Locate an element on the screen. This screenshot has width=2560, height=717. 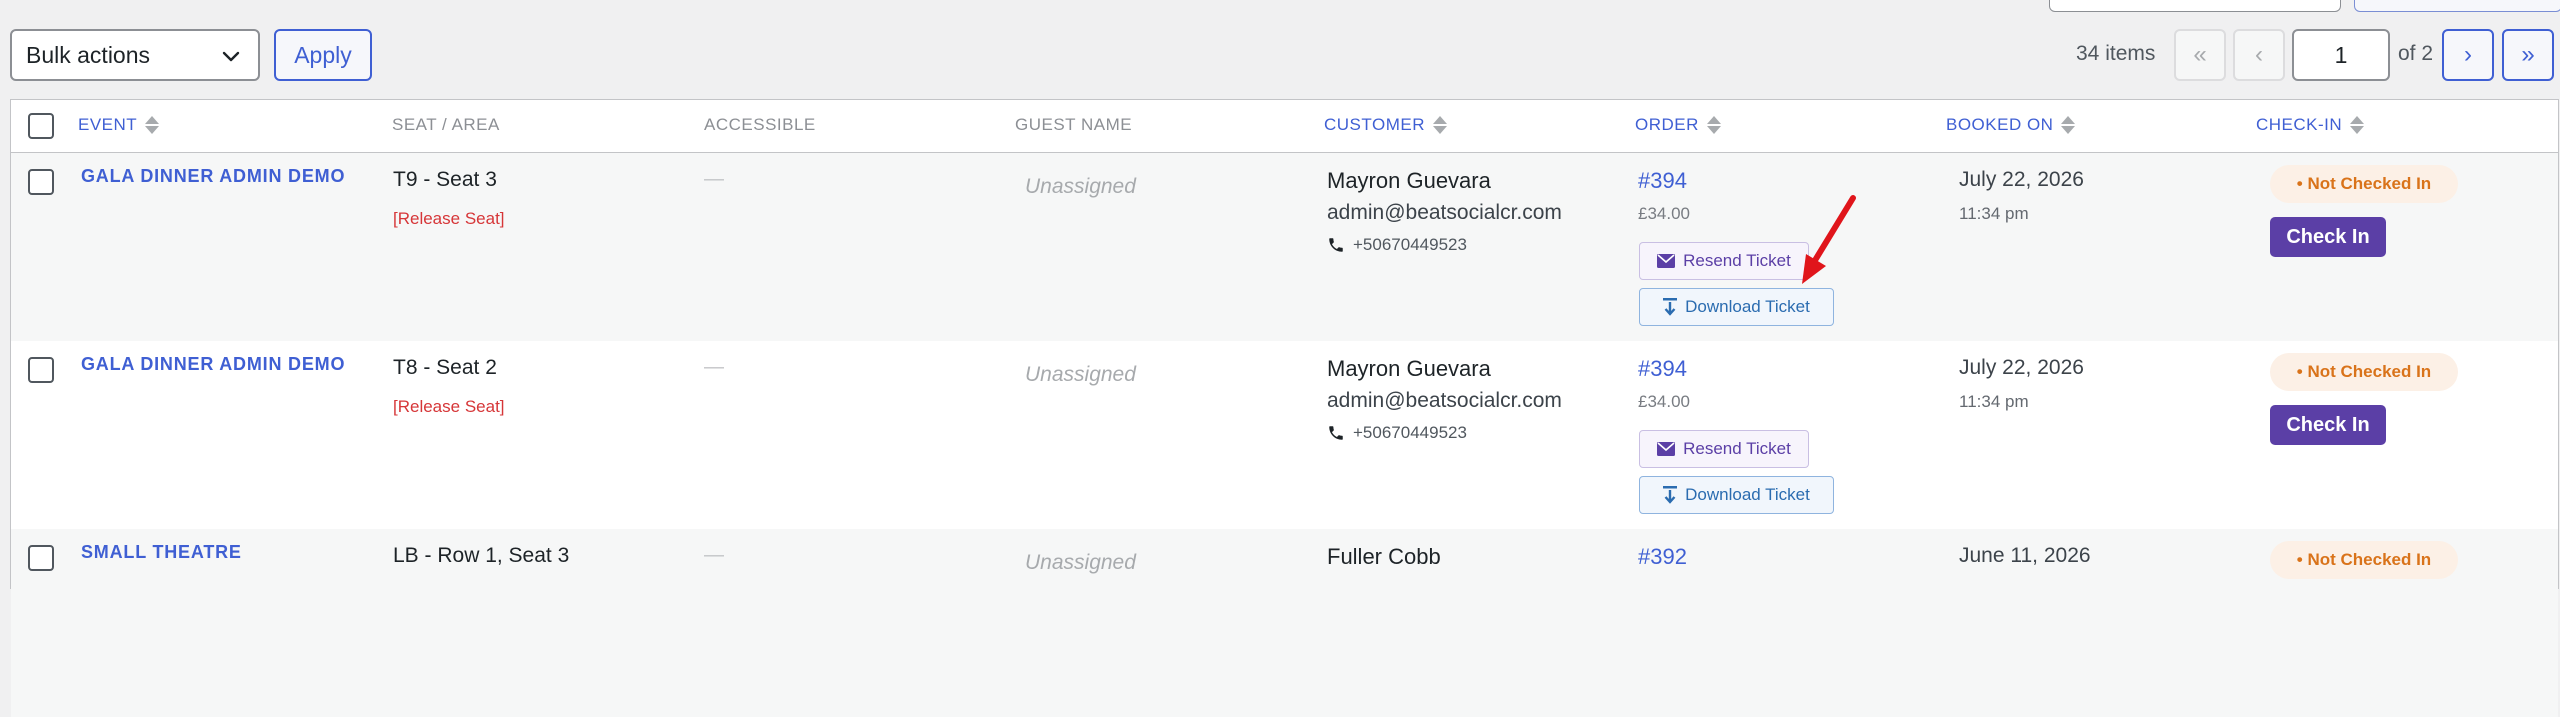
bulk-actions-value: Bulk actions is located at coordinates (88, 54).